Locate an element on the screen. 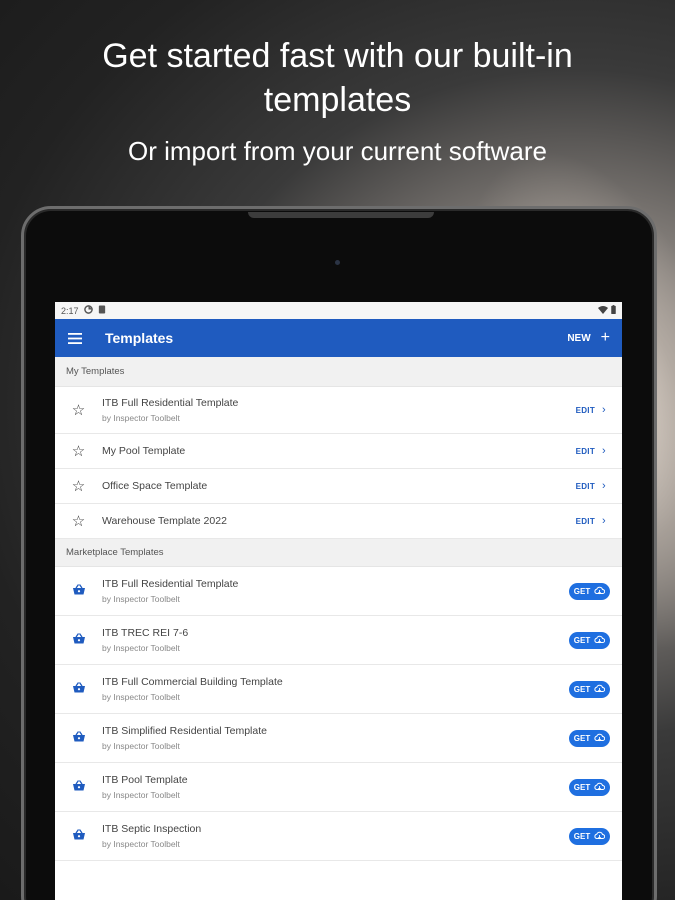 Image resolution: width=675 pixels, height=900 pixels. promo-subline: Or import from your current software is located at coordinates (337, 151).